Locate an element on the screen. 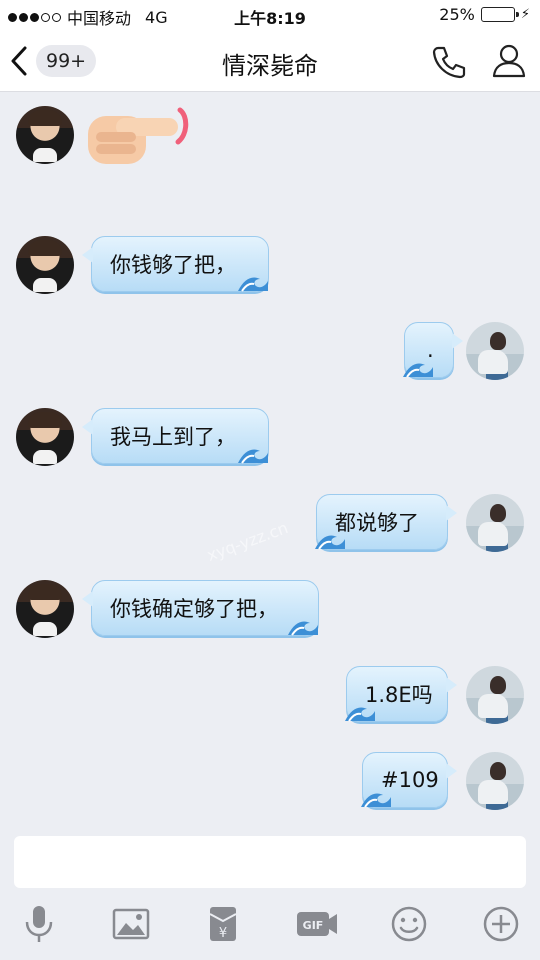 This screenshot has width=540, height=960. message-text: 我马上到了， is located at coordinates (173, 437).